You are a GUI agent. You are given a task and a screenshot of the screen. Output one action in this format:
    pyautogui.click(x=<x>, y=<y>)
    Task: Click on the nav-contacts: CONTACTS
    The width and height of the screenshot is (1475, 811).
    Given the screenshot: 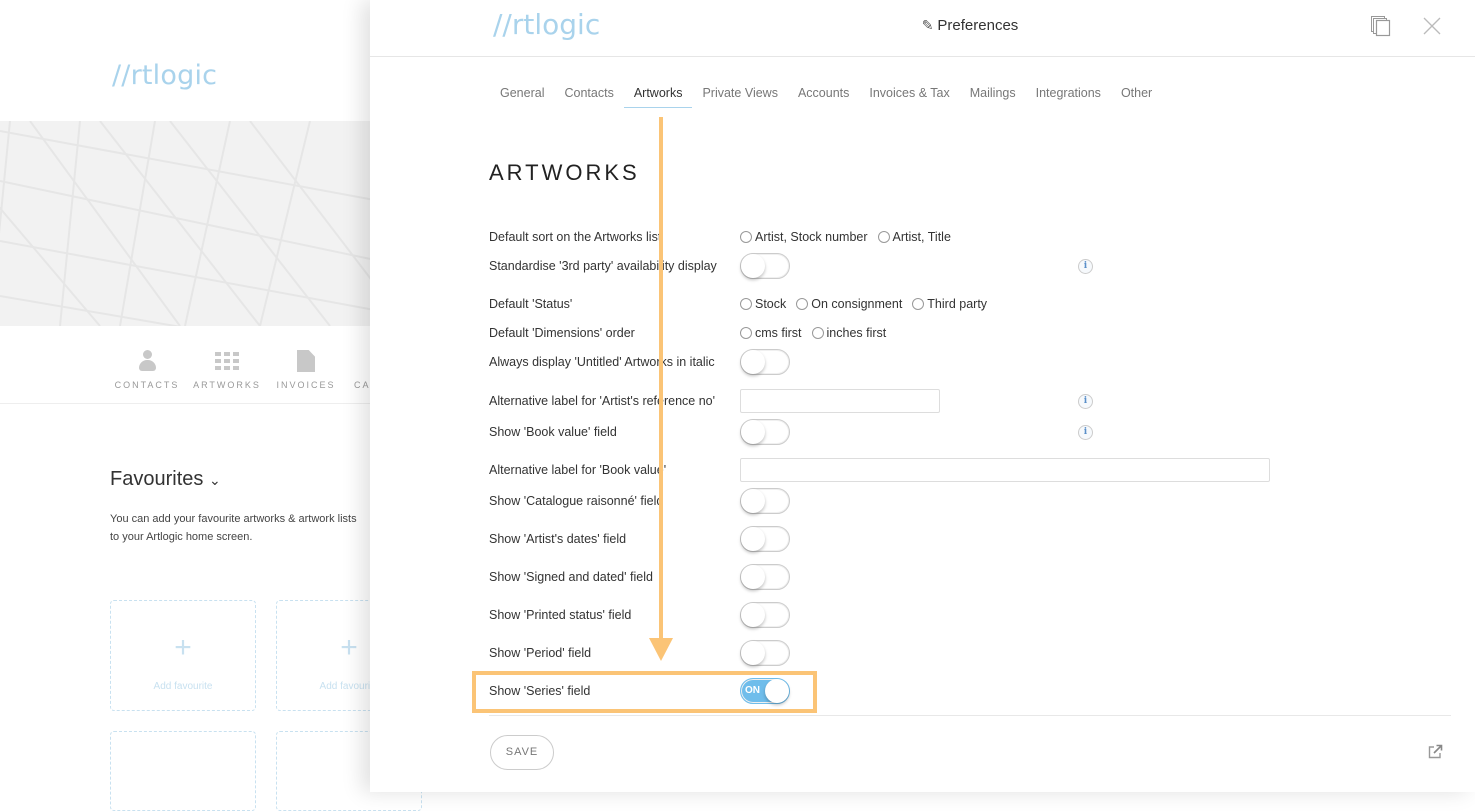 What is the action you would take?
    pyautogui.click(x=147, y=369)
    